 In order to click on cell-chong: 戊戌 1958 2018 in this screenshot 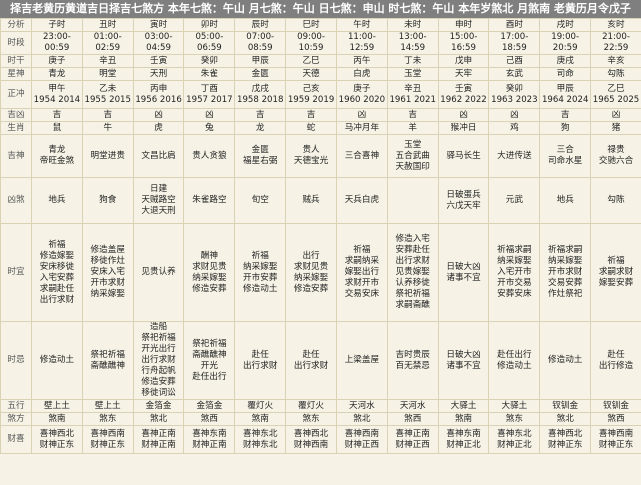, I will do `click(260, 94)`.